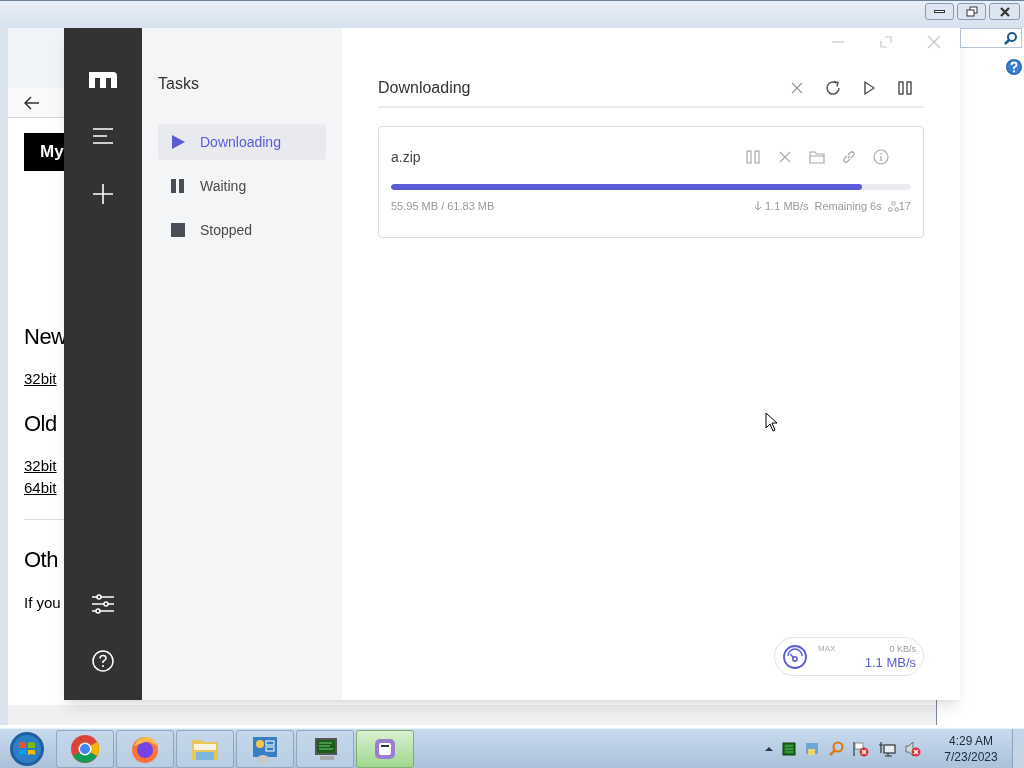 The image size is (1024, 768). What do you see at coordinates (904, 206) in the screenshot?
I see `connection-count: 17` at bounding box center [904, 206].